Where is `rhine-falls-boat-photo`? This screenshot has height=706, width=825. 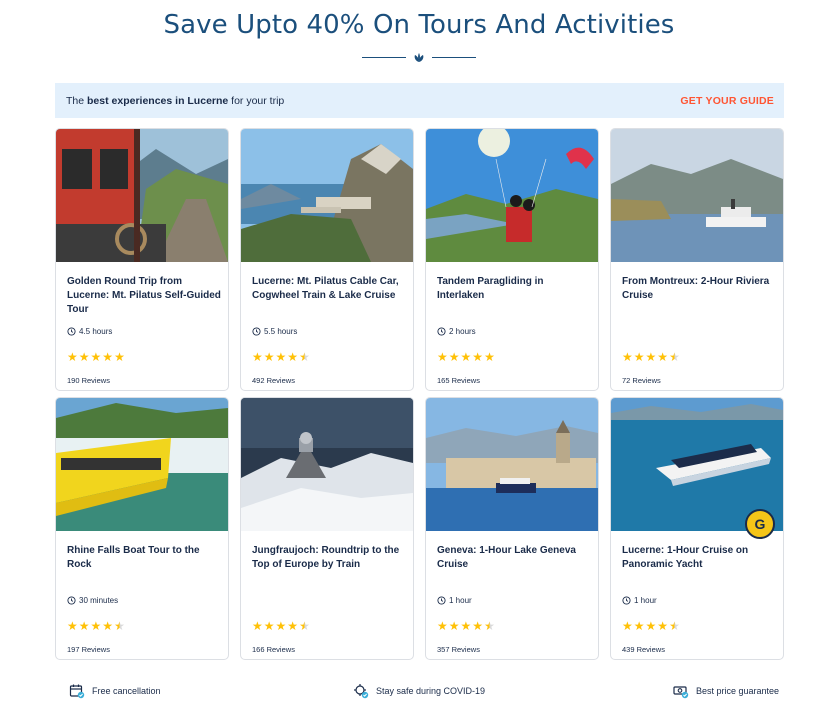 rhine-falls-boat-photo is located at coordinates (142, 464).